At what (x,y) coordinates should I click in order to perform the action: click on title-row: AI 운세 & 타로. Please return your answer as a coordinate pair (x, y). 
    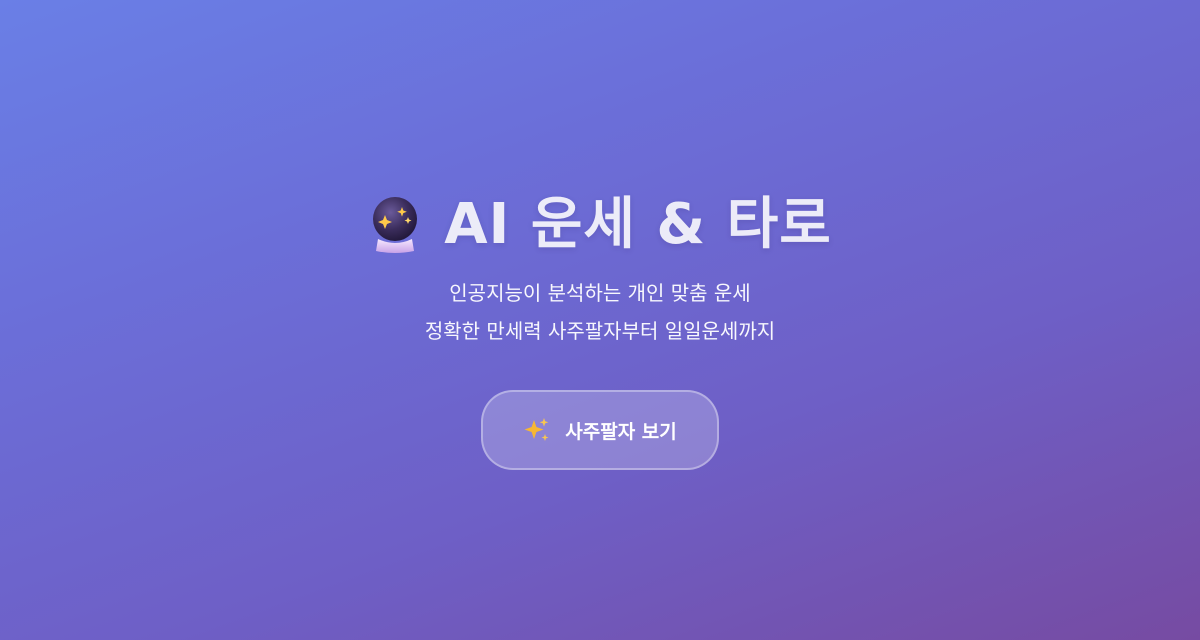
    Looking at the image, I should click on (600, 225).